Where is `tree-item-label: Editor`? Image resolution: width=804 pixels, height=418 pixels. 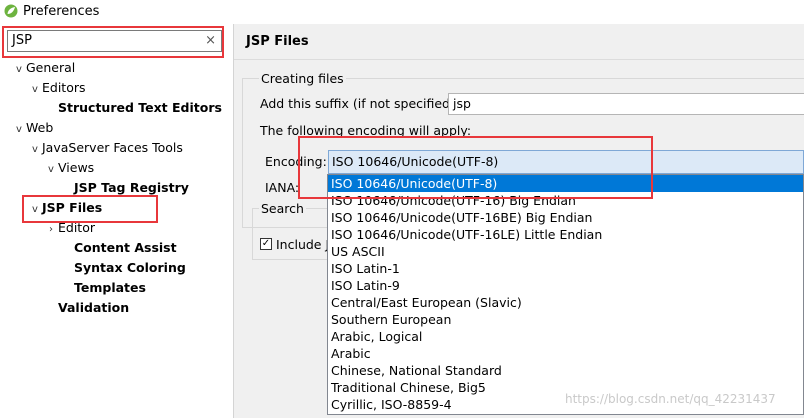 tree-item-label: Editor is located at coordinates (76, 227).